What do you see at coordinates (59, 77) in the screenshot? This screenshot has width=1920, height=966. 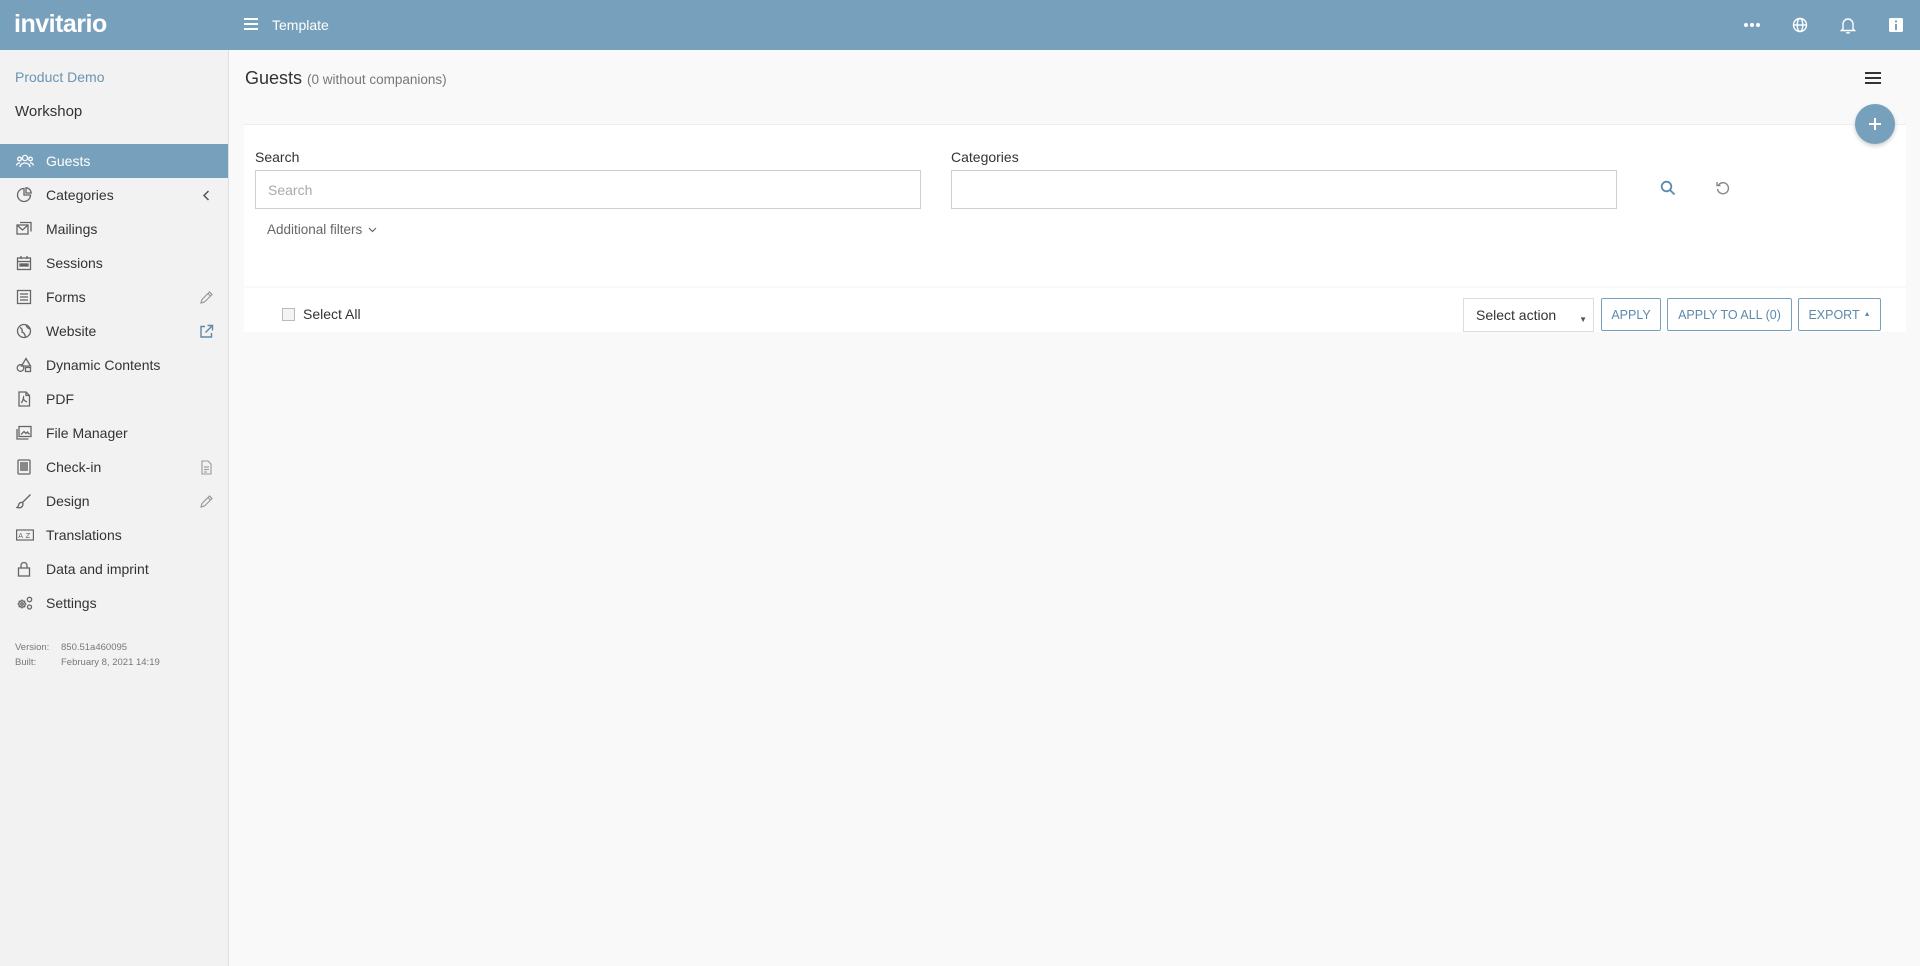 I see `project-link: Product Demo` at bounding box center [59, 77].